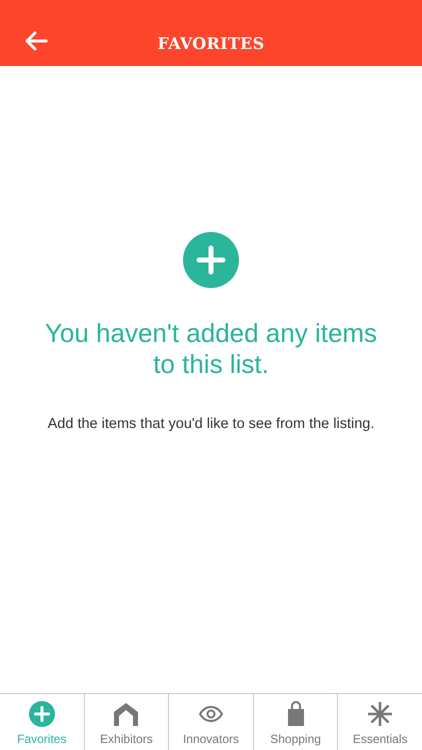 The height and width of the screenshot is (750, 422). I want to click on tab: Essentials, so click(379, 722).